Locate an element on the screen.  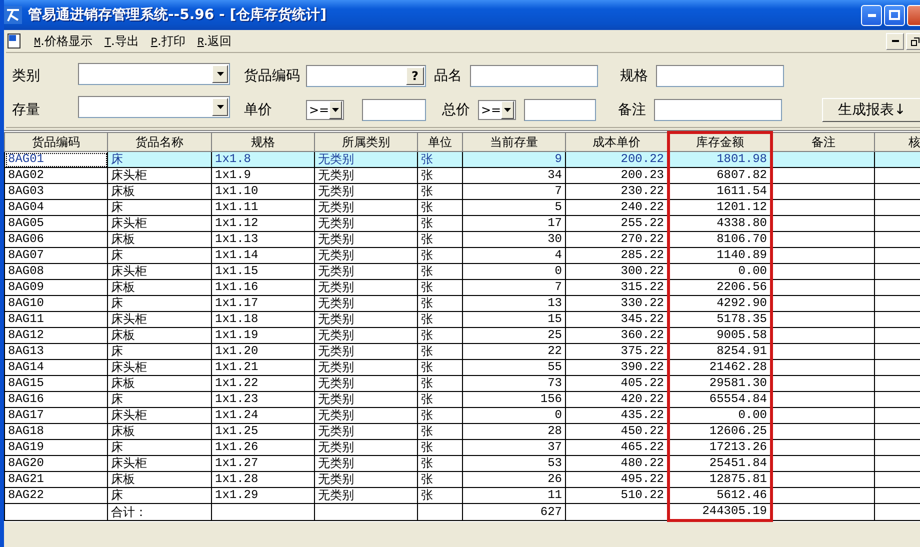
table-row: 8AG11 床头柜 1x1.18 无类别 张 15 345.22 5178.35 is located at coordinates (462, 320).